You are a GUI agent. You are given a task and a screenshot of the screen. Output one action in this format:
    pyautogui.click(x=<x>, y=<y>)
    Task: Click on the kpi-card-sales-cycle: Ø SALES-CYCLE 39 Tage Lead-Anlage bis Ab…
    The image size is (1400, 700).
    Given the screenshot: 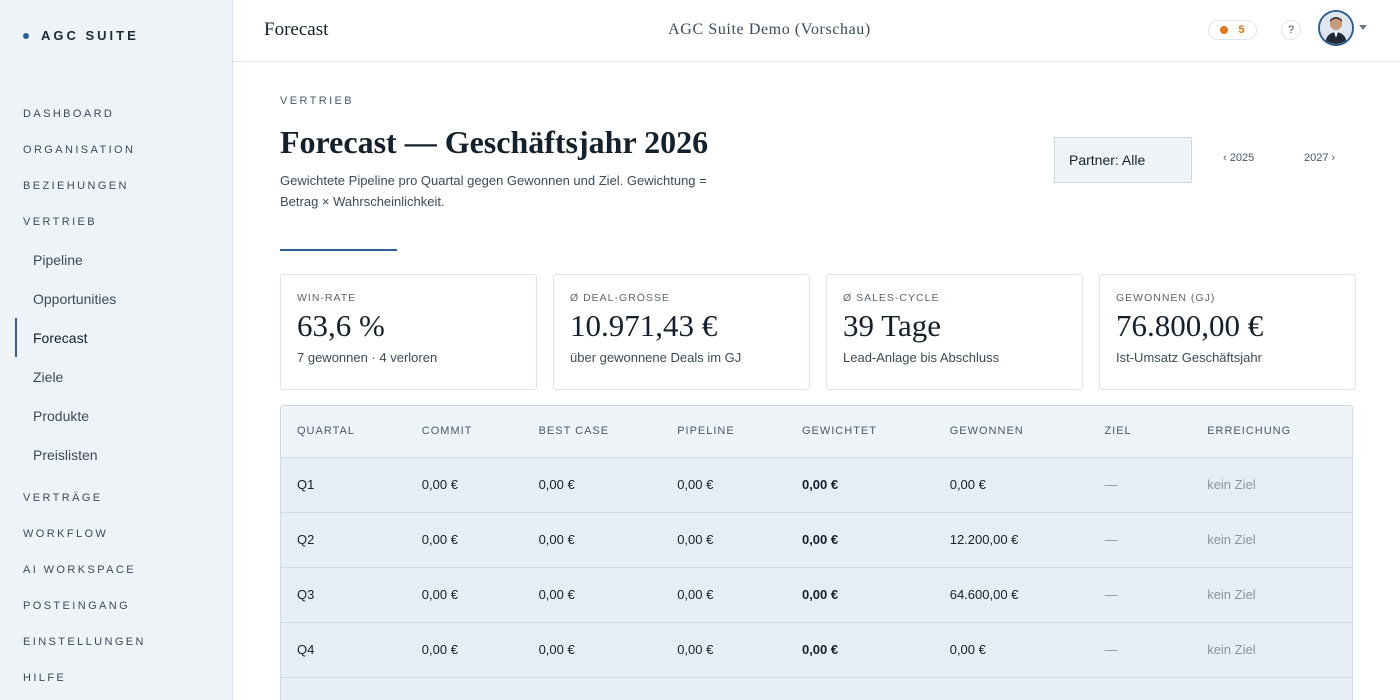 What is the action you would take?
    pyautogui.click(x=954, y=332)
    